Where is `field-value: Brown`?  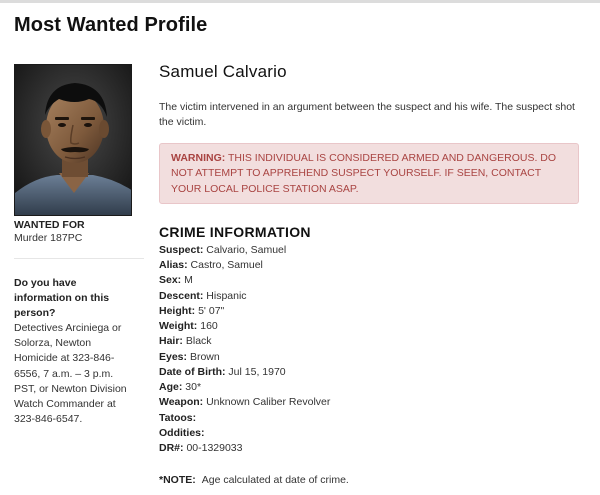 field-value: Brown is located at coordinates (204, 356).